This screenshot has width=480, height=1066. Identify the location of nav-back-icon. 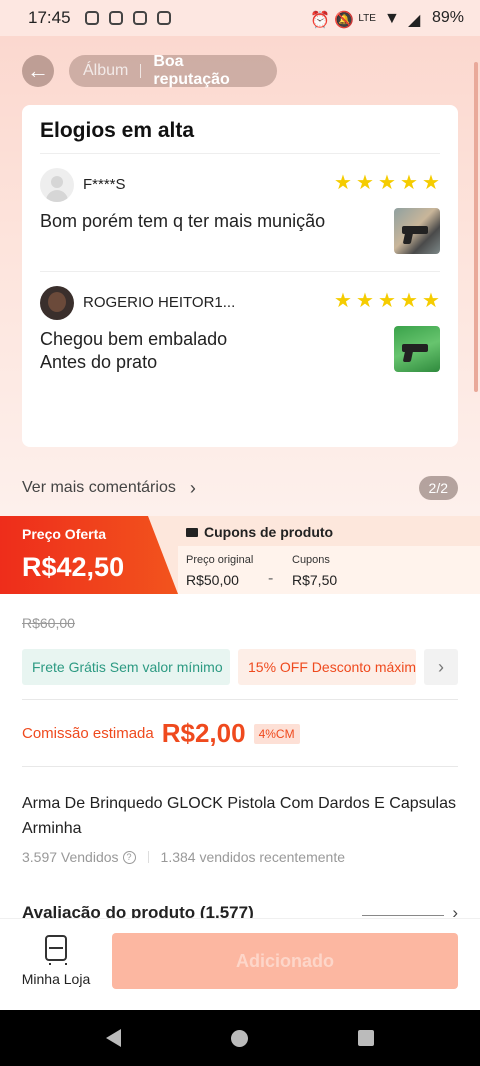
(113, 1038).